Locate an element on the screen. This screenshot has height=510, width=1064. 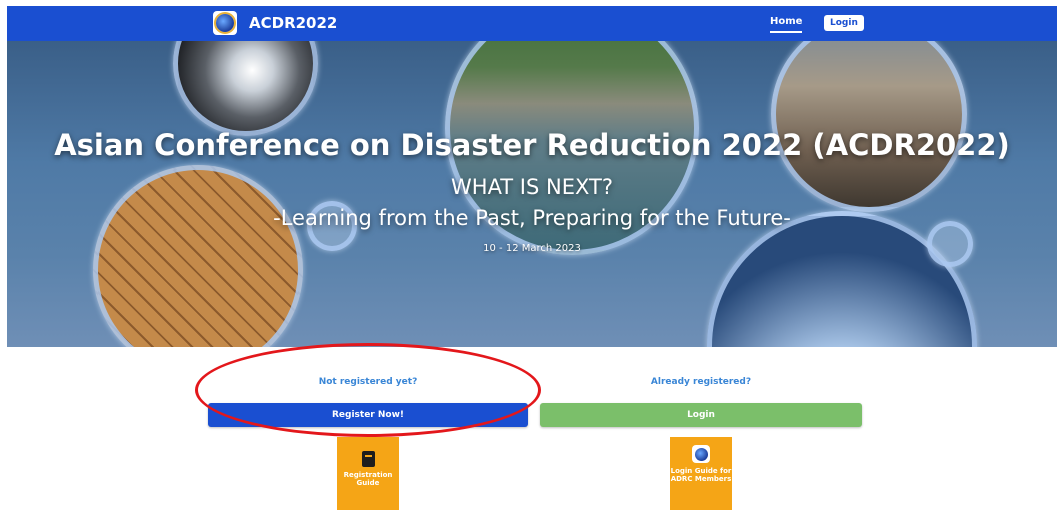
book-icon is located at coordinates (368, 459).